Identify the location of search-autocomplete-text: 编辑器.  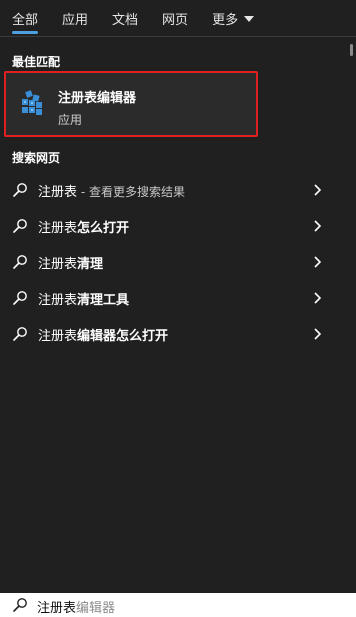
(96, 608).